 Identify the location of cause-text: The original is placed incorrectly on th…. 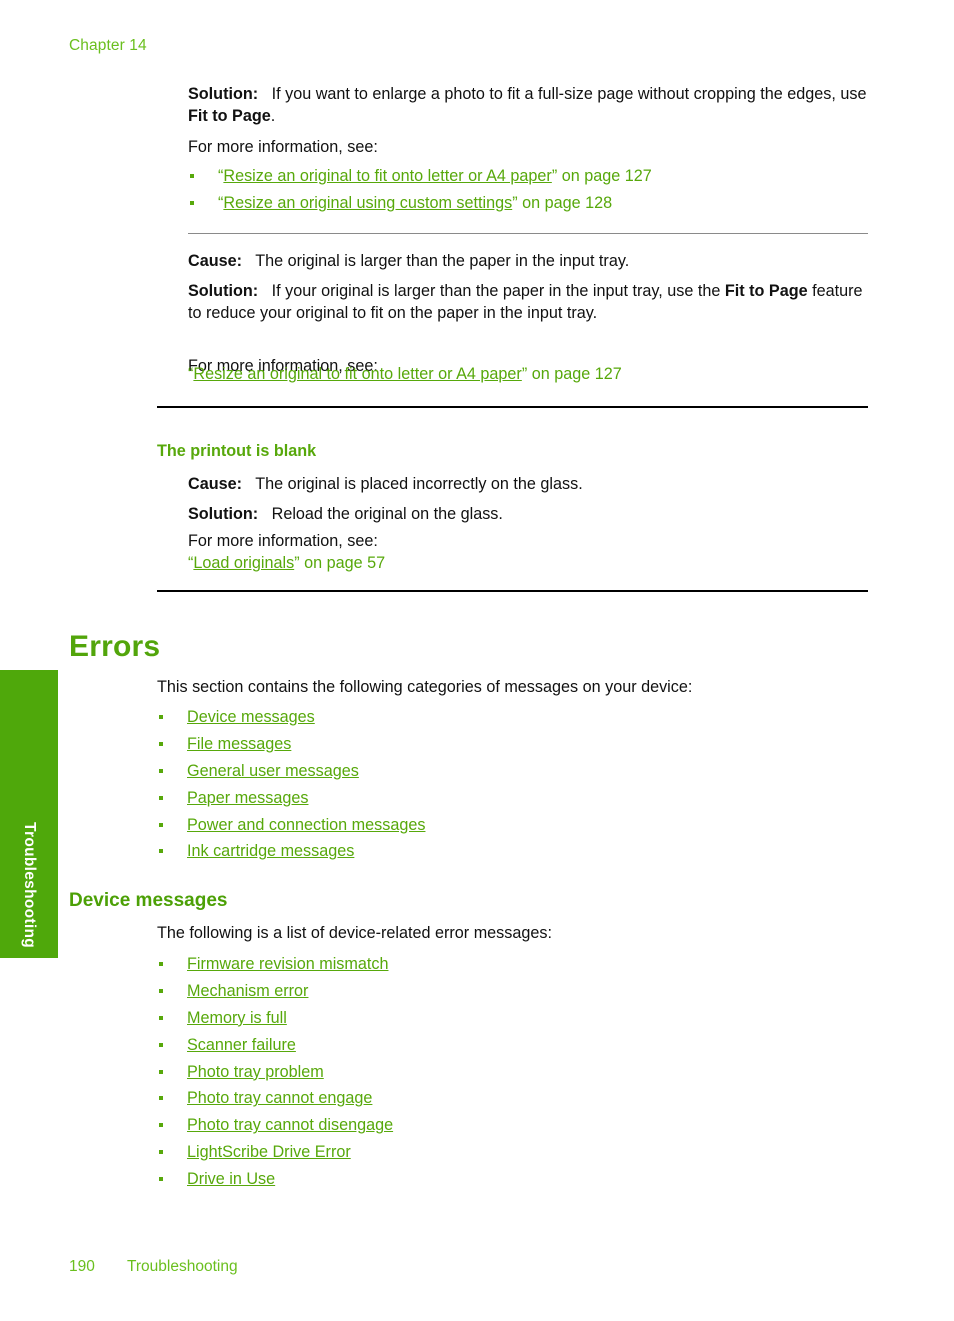
(419, 484).